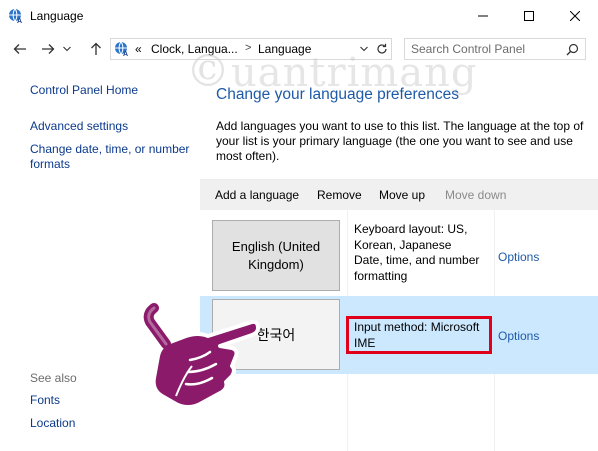 The image size is (598, 451). I want to click on title-bar: A Language, so click(299, 16).